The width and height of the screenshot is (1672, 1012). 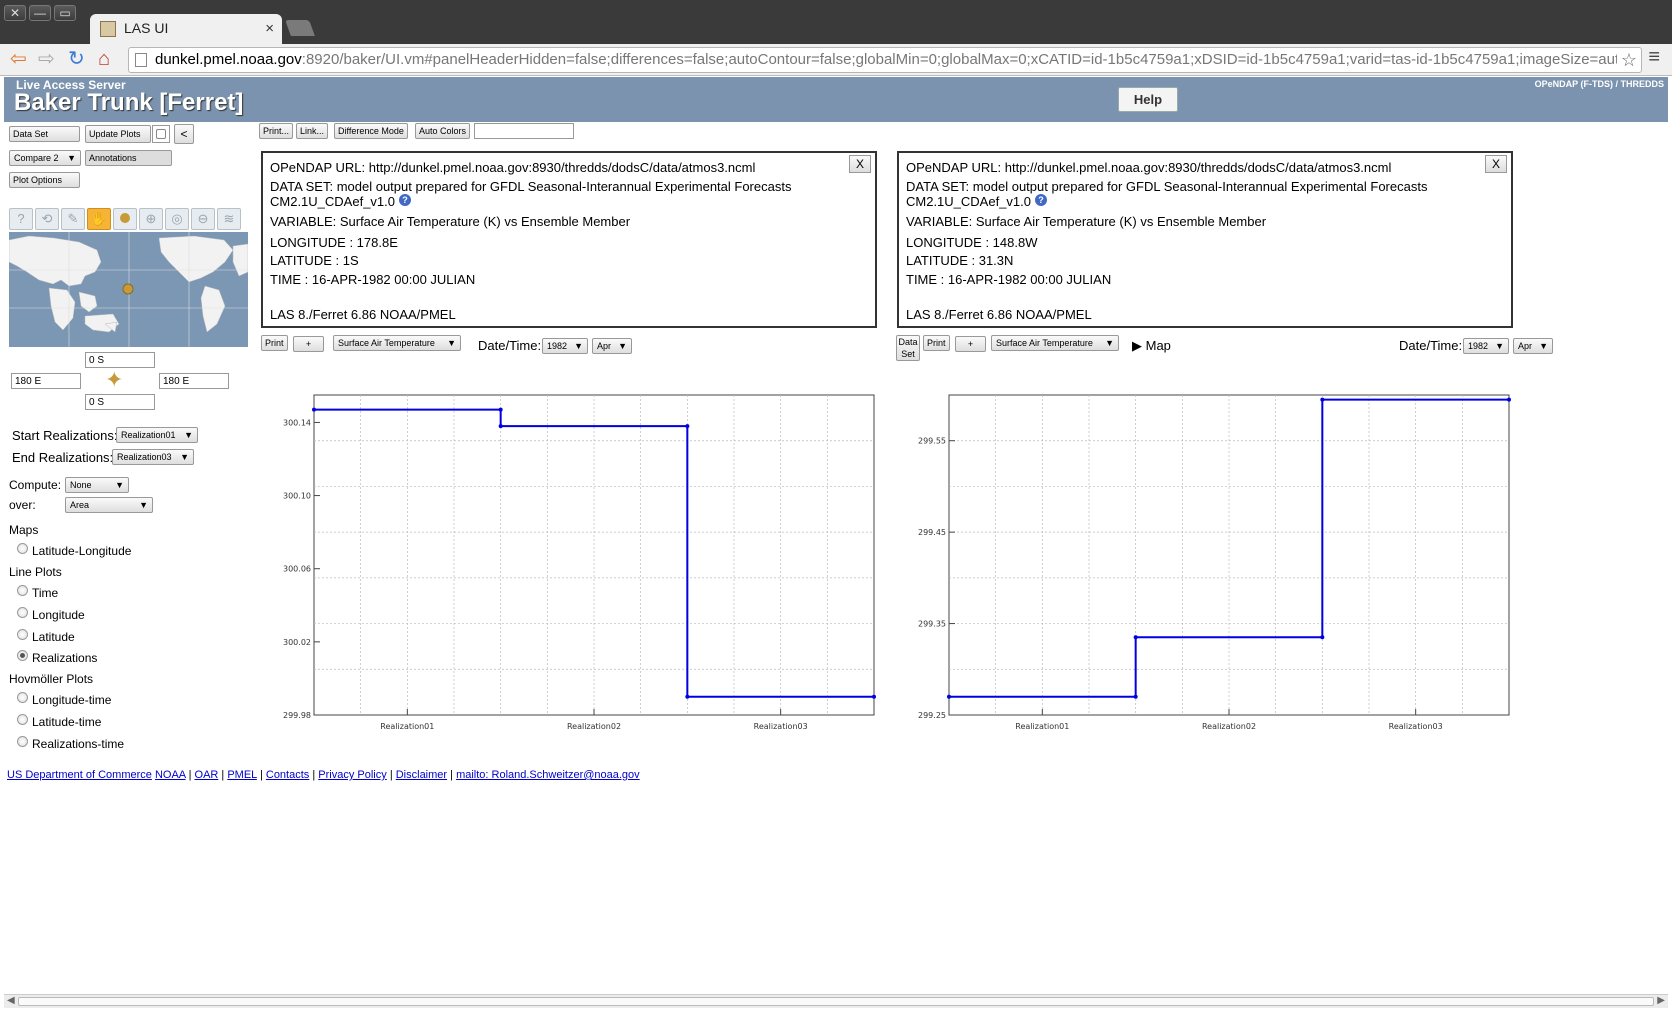 I want to click on zoom-in-tool-icon: ⊕, so click(x=151, y=219).